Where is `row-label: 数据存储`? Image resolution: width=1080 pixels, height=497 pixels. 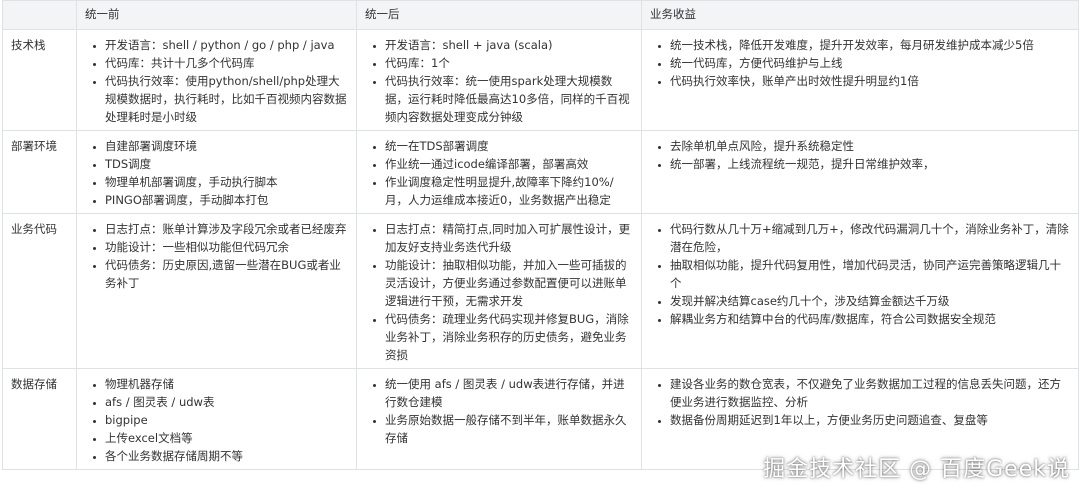
row-label: 数据存储 is located at coordinates (39, 419).